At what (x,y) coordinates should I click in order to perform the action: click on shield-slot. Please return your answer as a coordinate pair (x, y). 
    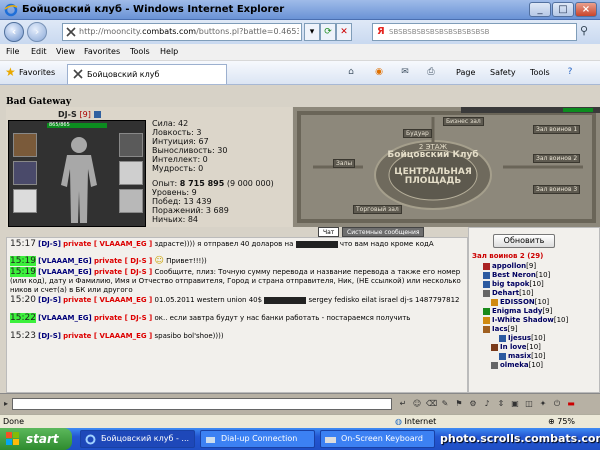
    Looking at the image, I should click on (131, 173).